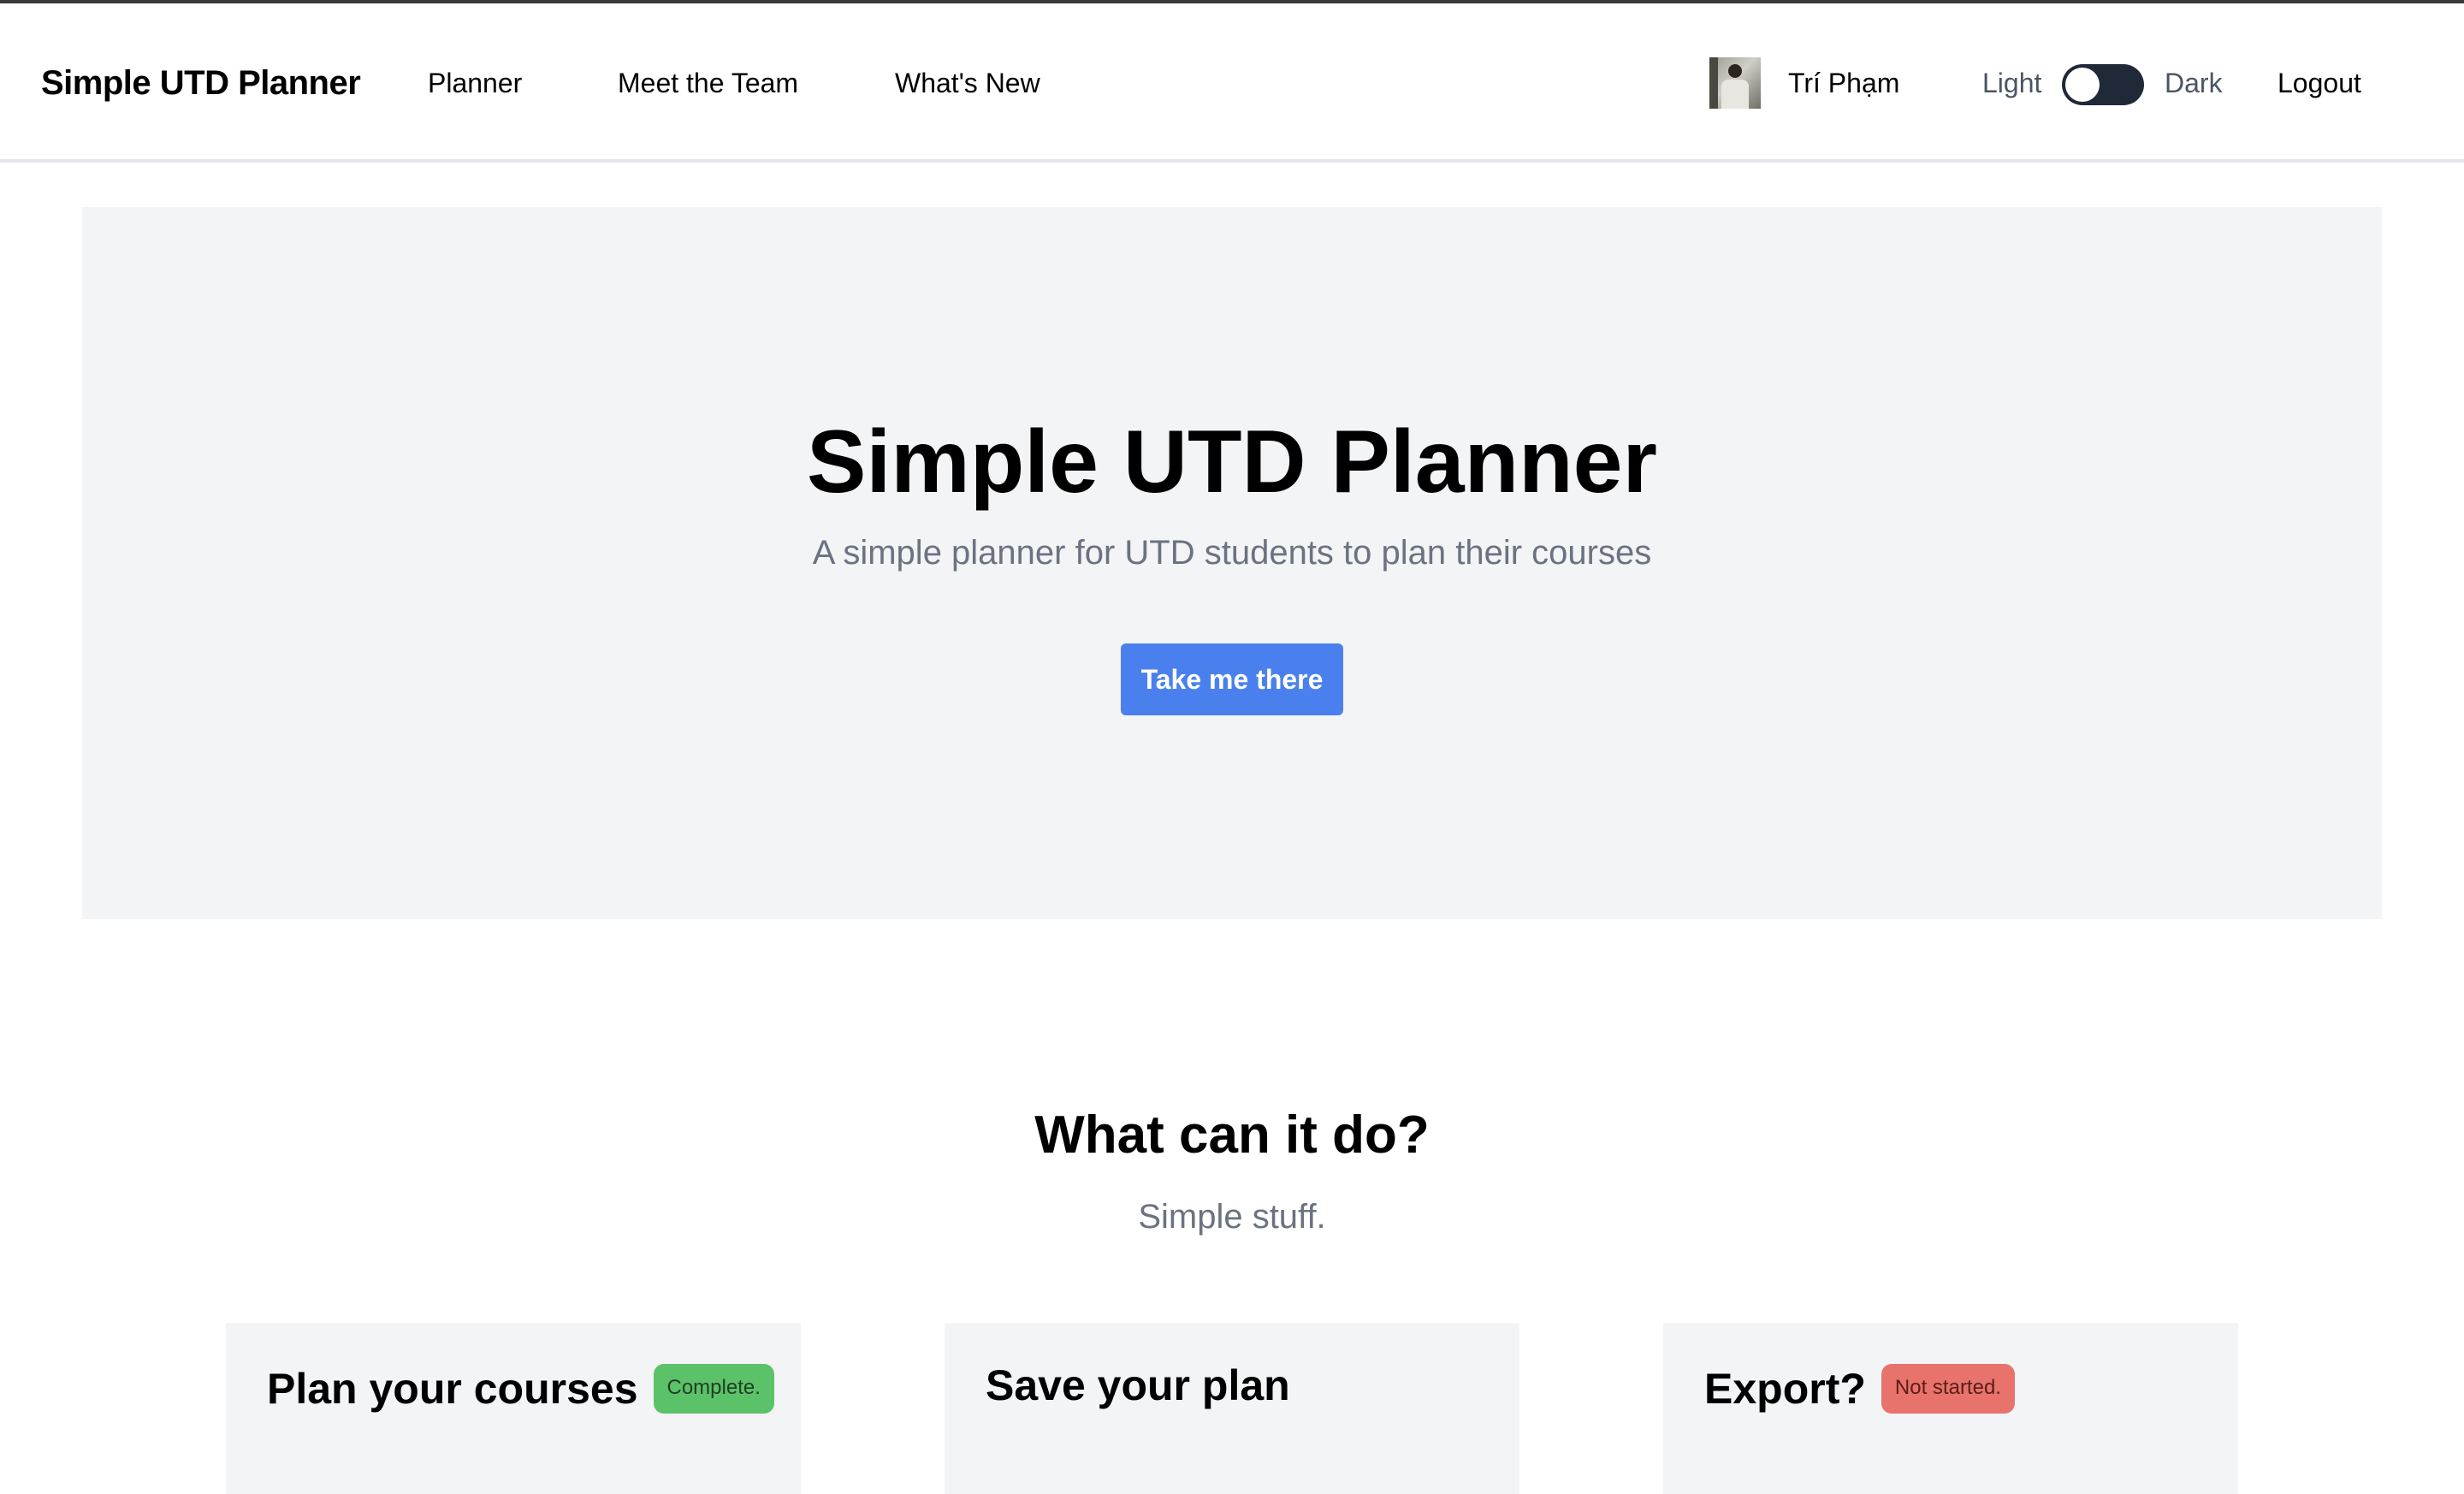  I want to click on features-subtitle: Simple stuff., so click(1232, 1217).